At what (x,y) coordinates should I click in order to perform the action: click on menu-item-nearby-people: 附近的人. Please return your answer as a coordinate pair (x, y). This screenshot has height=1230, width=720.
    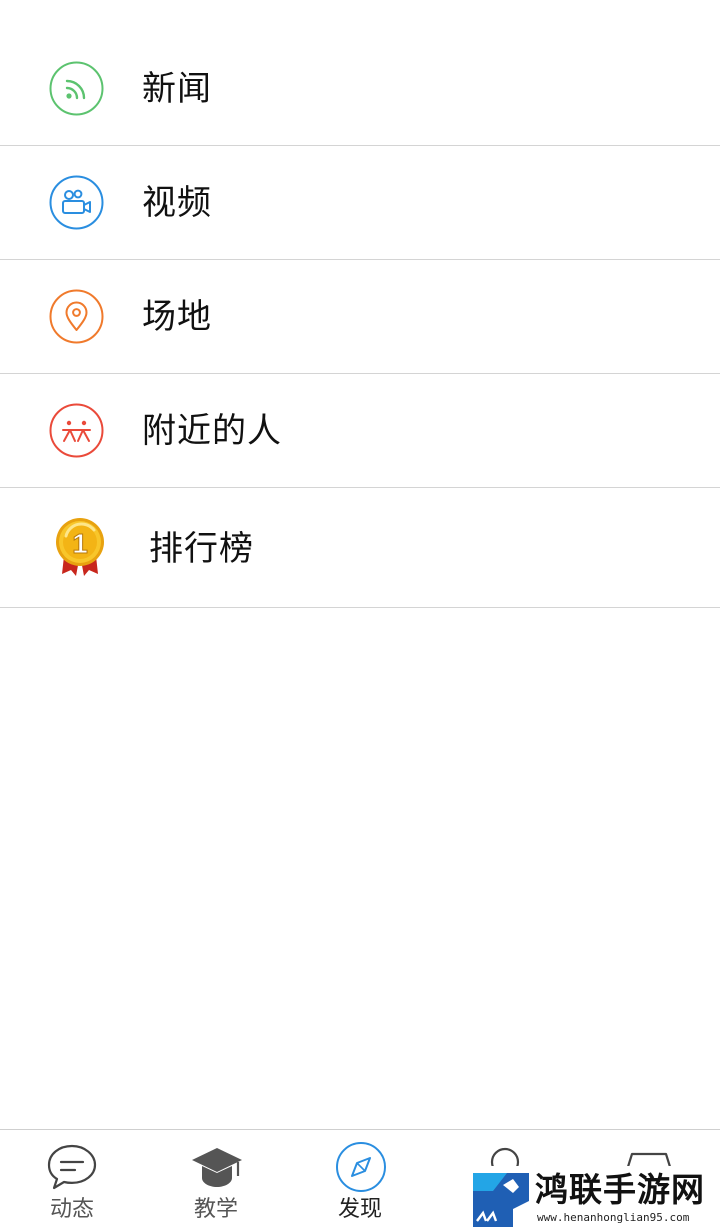
    Looking at the image, I should click on (360, 431).